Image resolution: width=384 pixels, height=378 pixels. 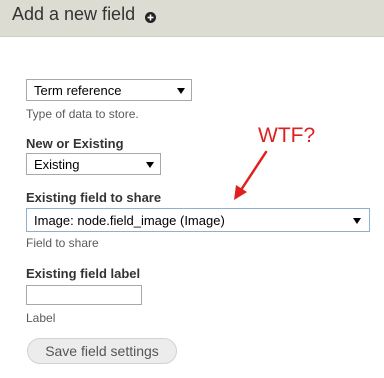 I want to click on existing-field-label-heading: Existing field label, so click(x=83, y=273).